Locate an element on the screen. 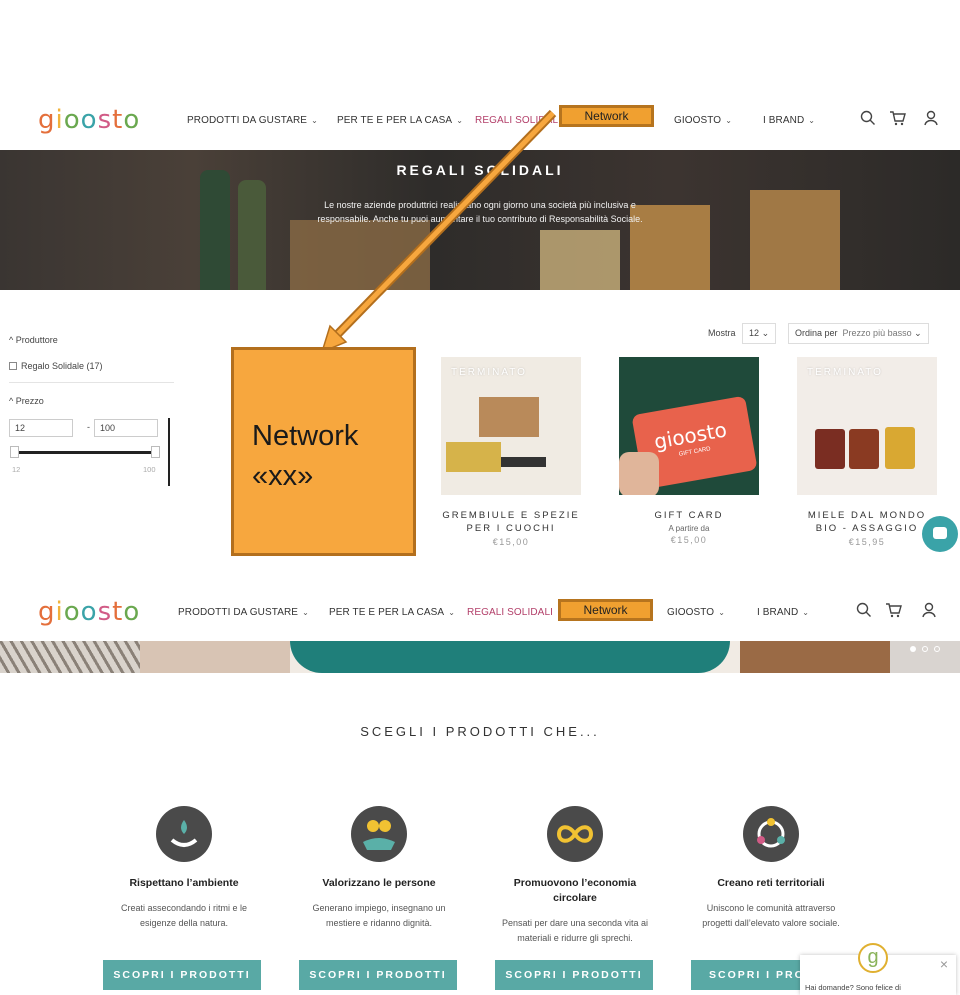 Image resolution: width=960 pixels, height=995 pixels. infinity-icon is located at coordinates (575, 834).